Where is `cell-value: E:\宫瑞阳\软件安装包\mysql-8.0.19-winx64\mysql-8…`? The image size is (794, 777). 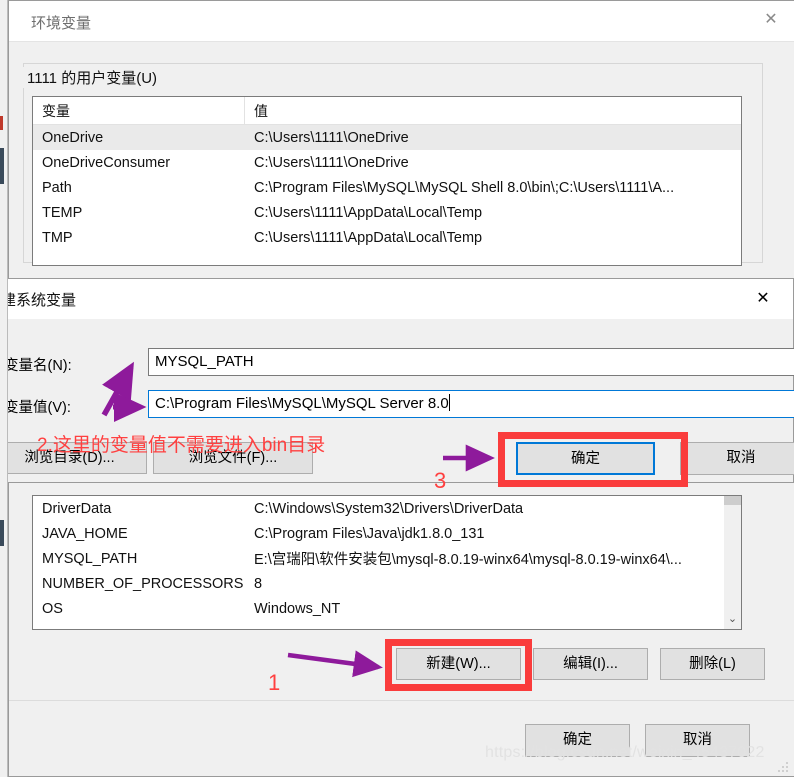 cell-value: E:\宫瑞阳\软件安装包\mysql-8.0.19-winx64\mysql-8… is located at coordinates (468, 560).